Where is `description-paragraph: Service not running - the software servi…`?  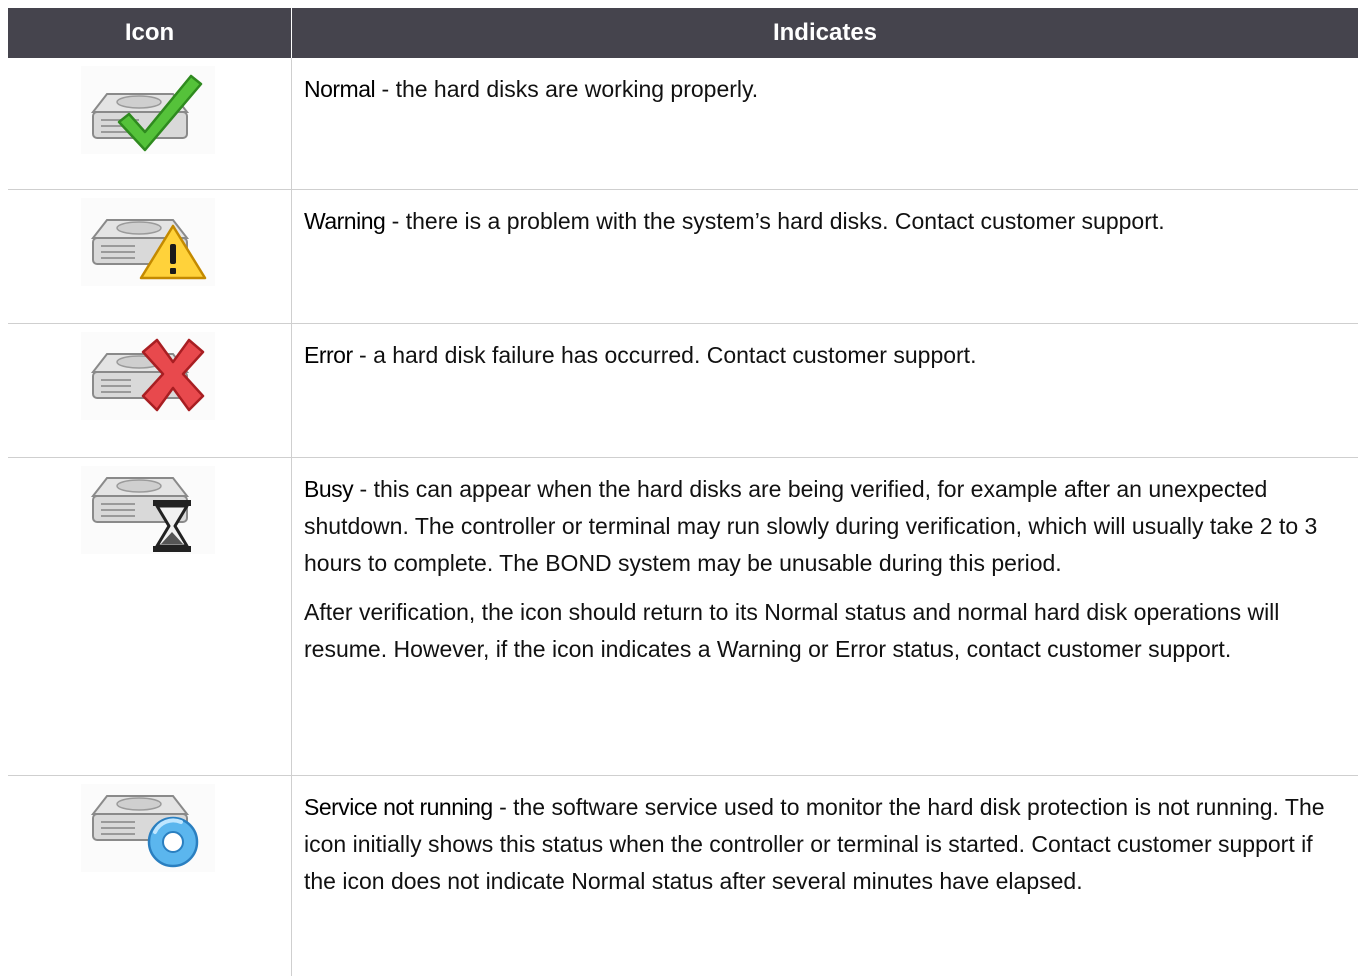
description-paragraph: Service not running - the software servi… is located at coordinates (827, 844).